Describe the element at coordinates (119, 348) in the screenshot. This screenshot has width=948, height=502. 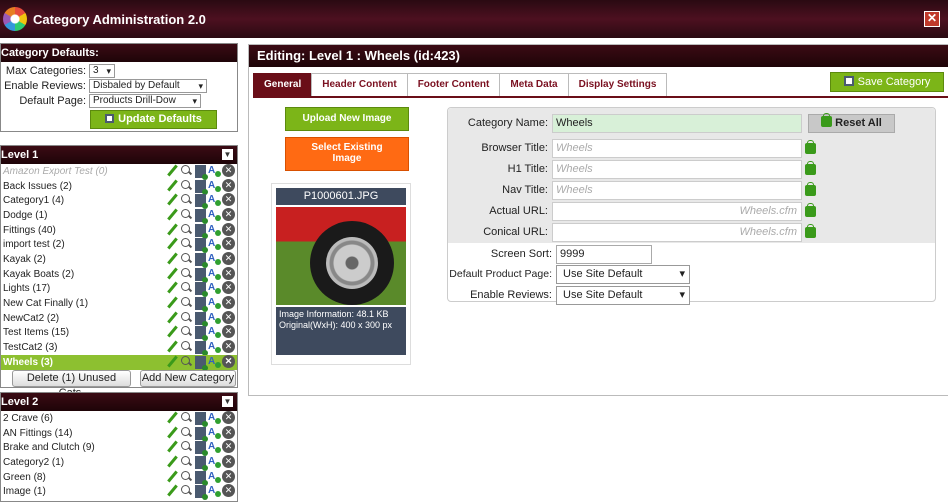
I see `level1-item: TestCat2 (3) A ✕` at that location.